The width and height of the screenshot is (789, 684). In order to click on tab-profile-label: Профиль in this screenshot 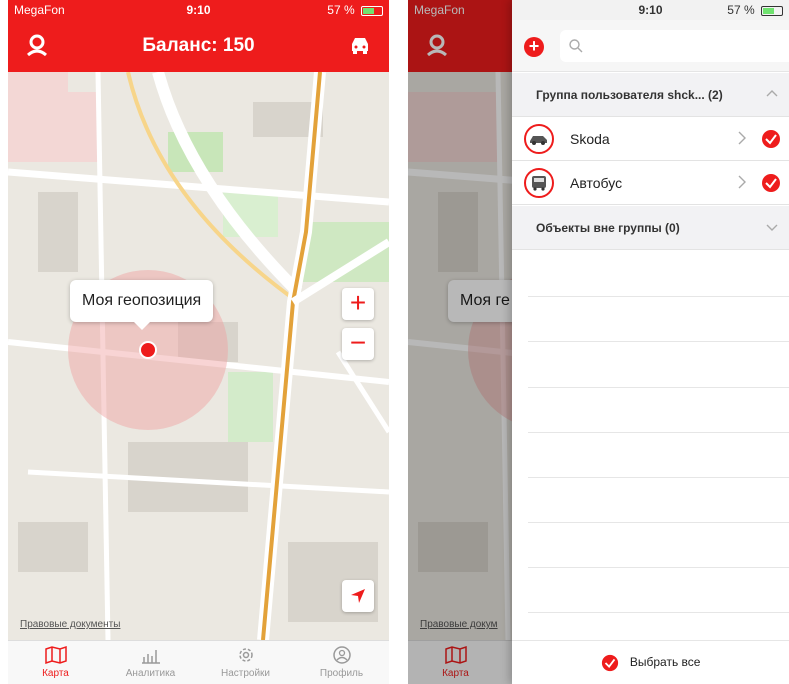, I will do `click(341, 673)`.